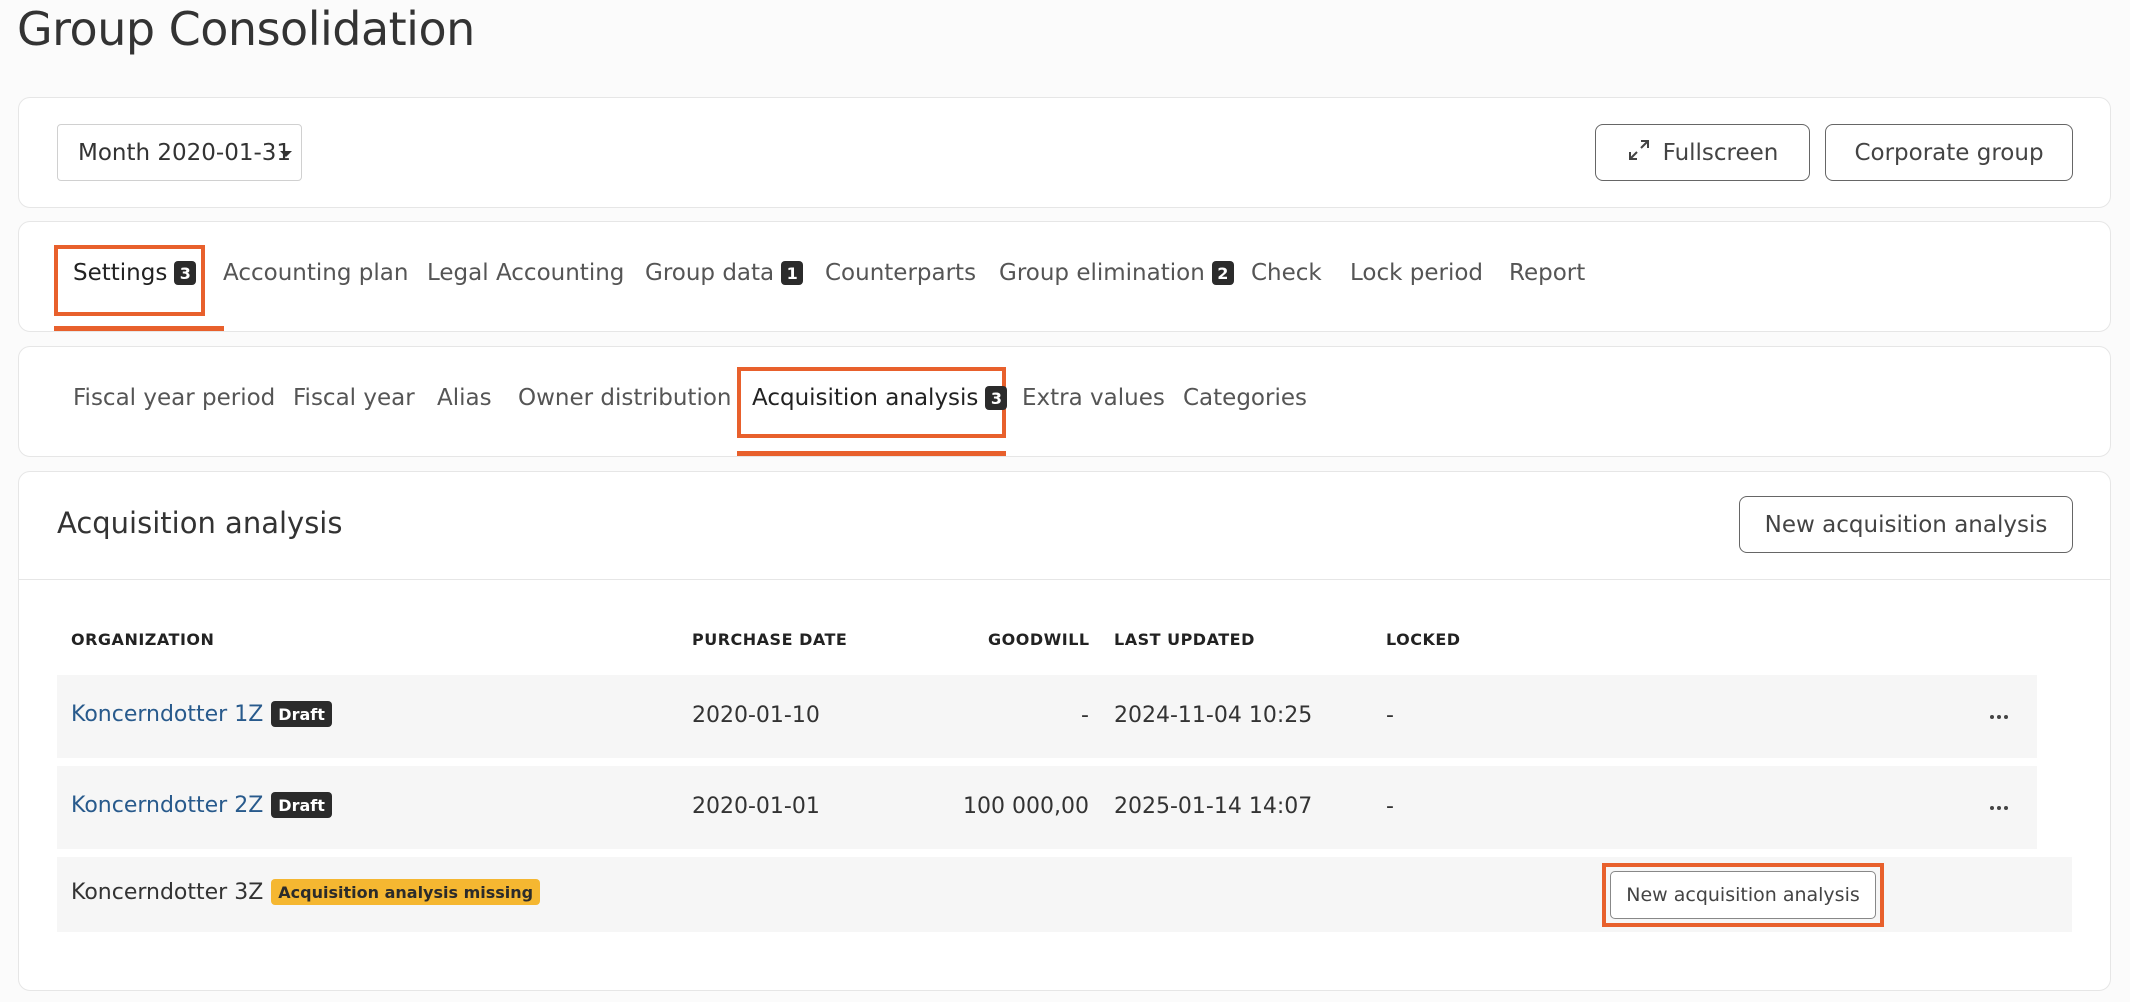  I want to click on new-acquisition-analysis-label: New acquisition analysis, so click(1906, 524).